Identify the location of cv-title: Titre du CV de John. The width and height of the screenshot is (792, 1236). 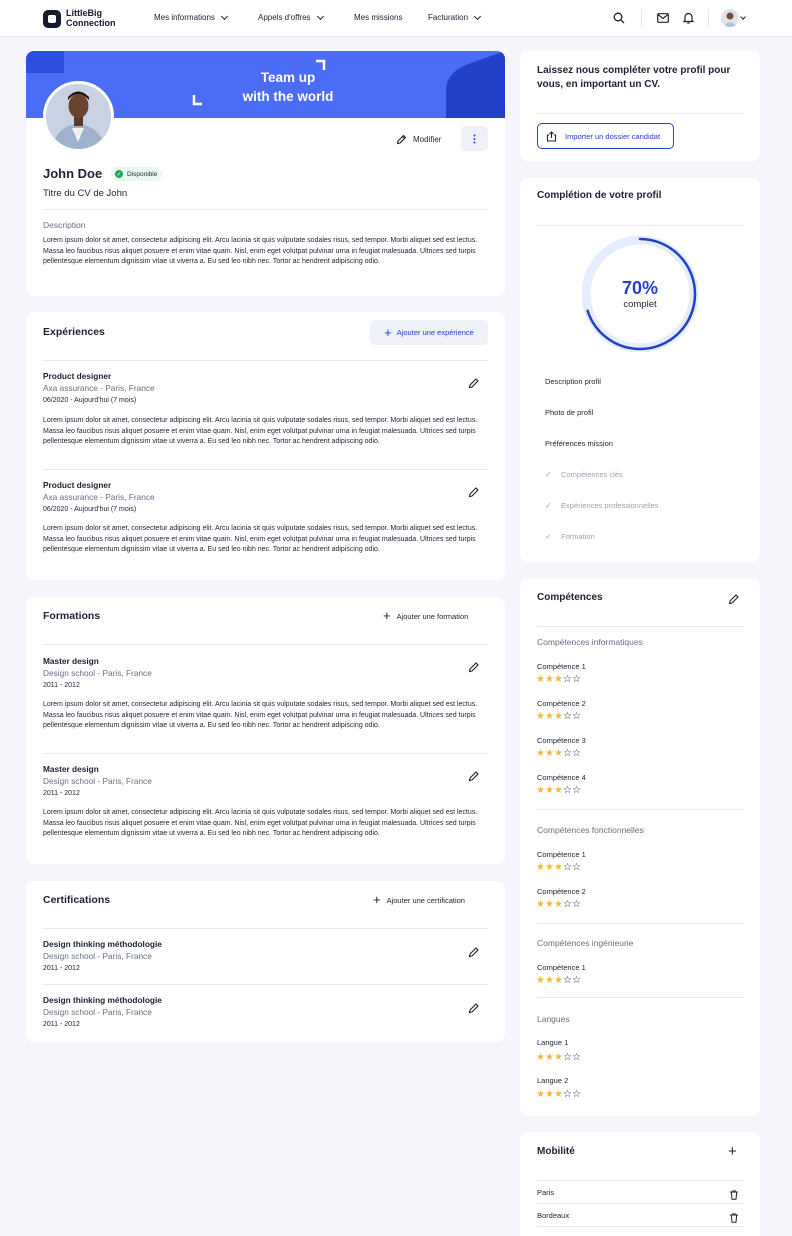
(85, 193).